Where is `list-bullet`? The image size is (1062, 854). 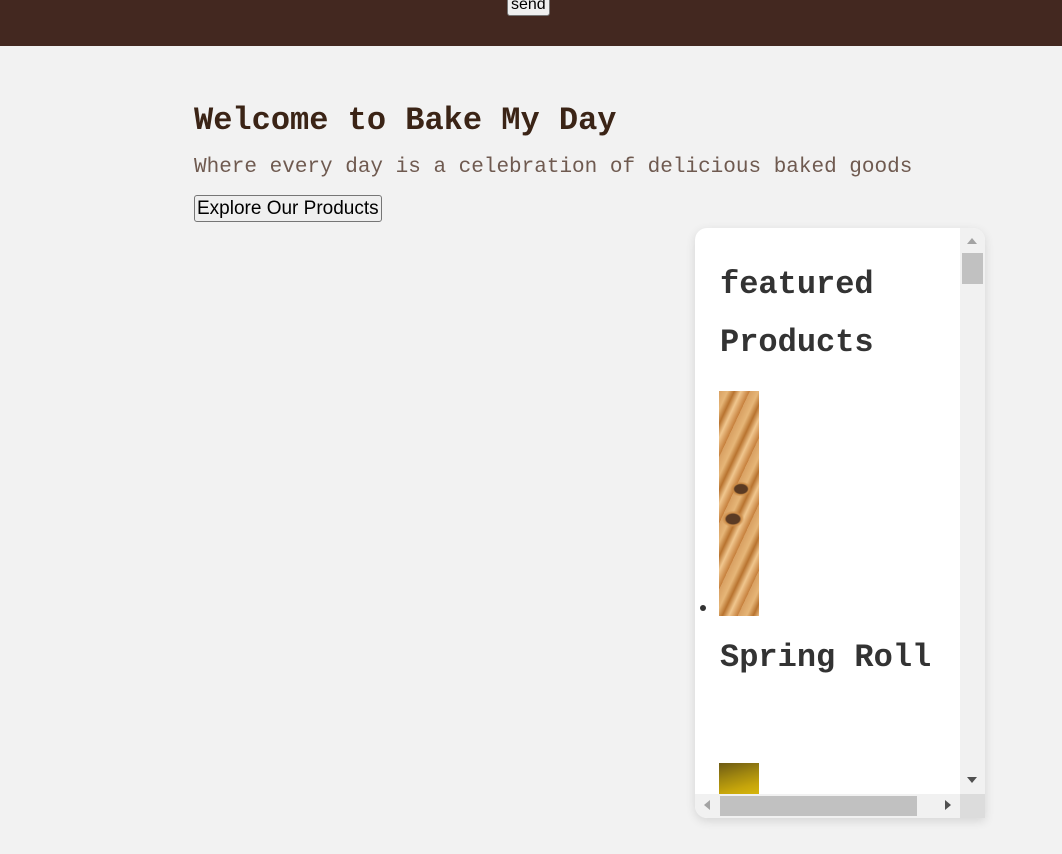 list-bullet is located at coordinates (703, 608).